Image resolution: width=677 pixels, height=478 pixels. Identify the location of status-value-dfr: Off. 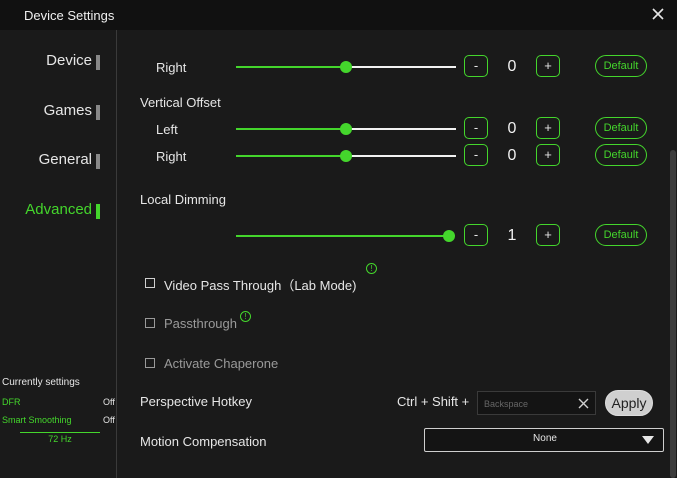
(109, 402).